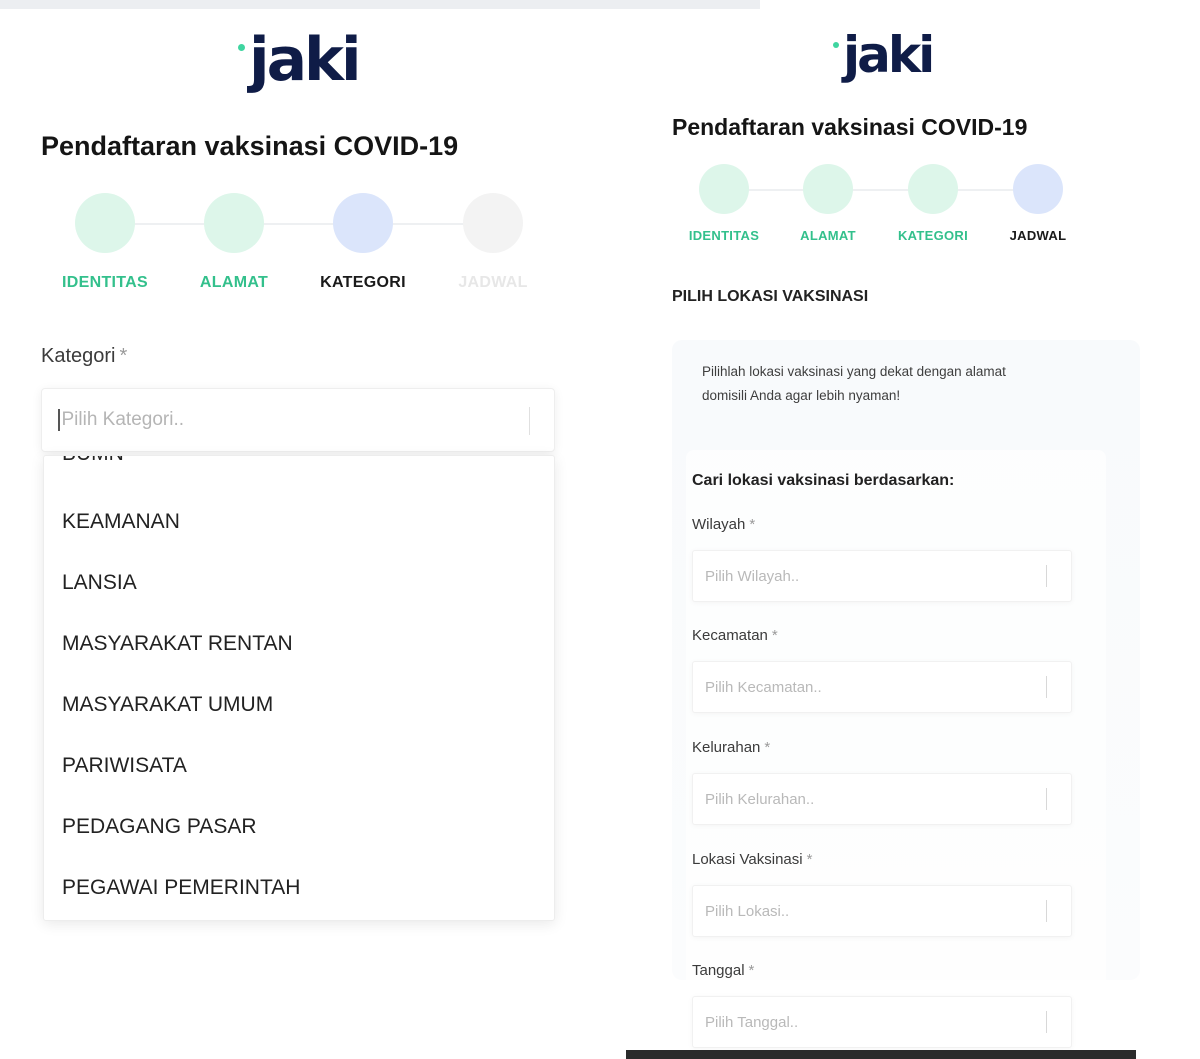 The width and height of the screenshot is (1200, 1059). What do you see at coordinates (299, 643) in the screenshot?
I see `menu-item-masyarakat-rentan: MASYARAKAT RENTAN` at bounding box center [299, 643].